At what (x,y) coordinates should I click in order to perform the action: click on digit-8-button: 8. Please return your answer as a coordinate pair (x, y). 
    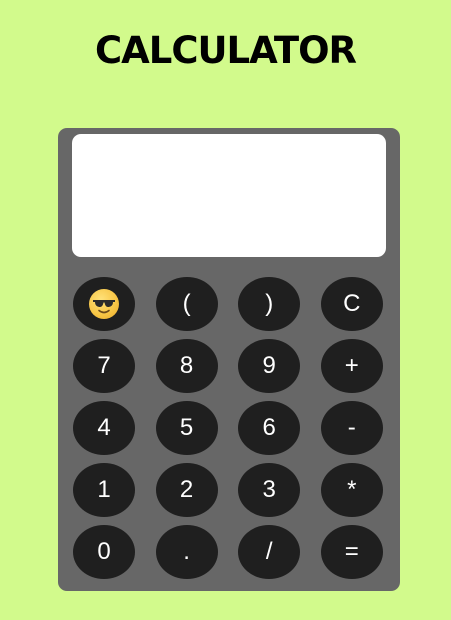
    Looking at the image, I should click on (186, 366).